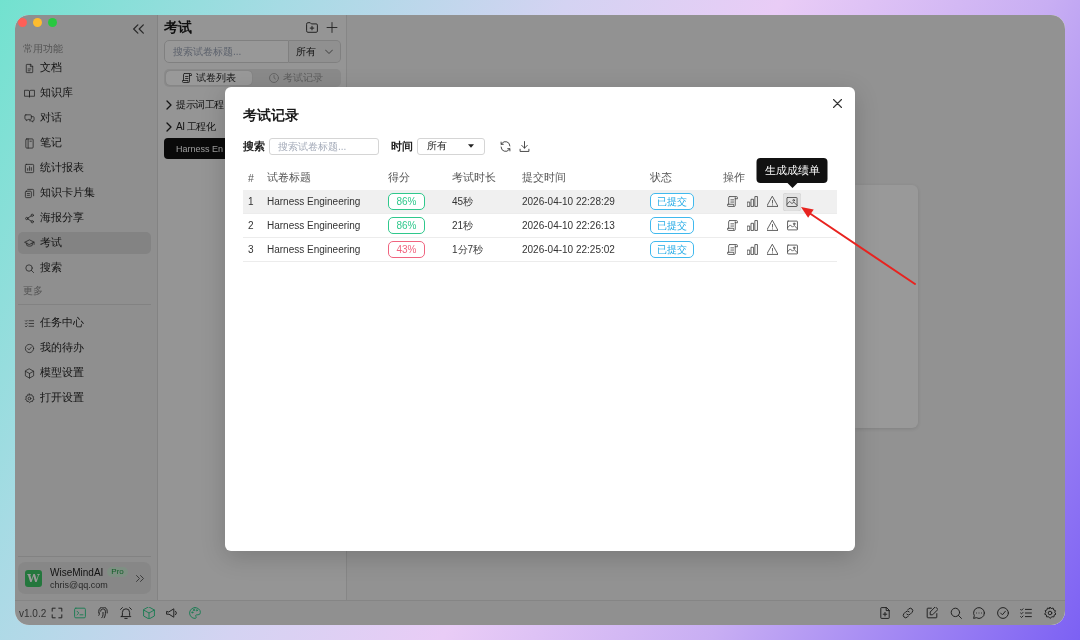 This screenshot has width=1080, height=640. What do you see at coordinates (792, 172) in the screenshot?
I see `tooltip: 生成成绩单` at bounding box center [792, 172].